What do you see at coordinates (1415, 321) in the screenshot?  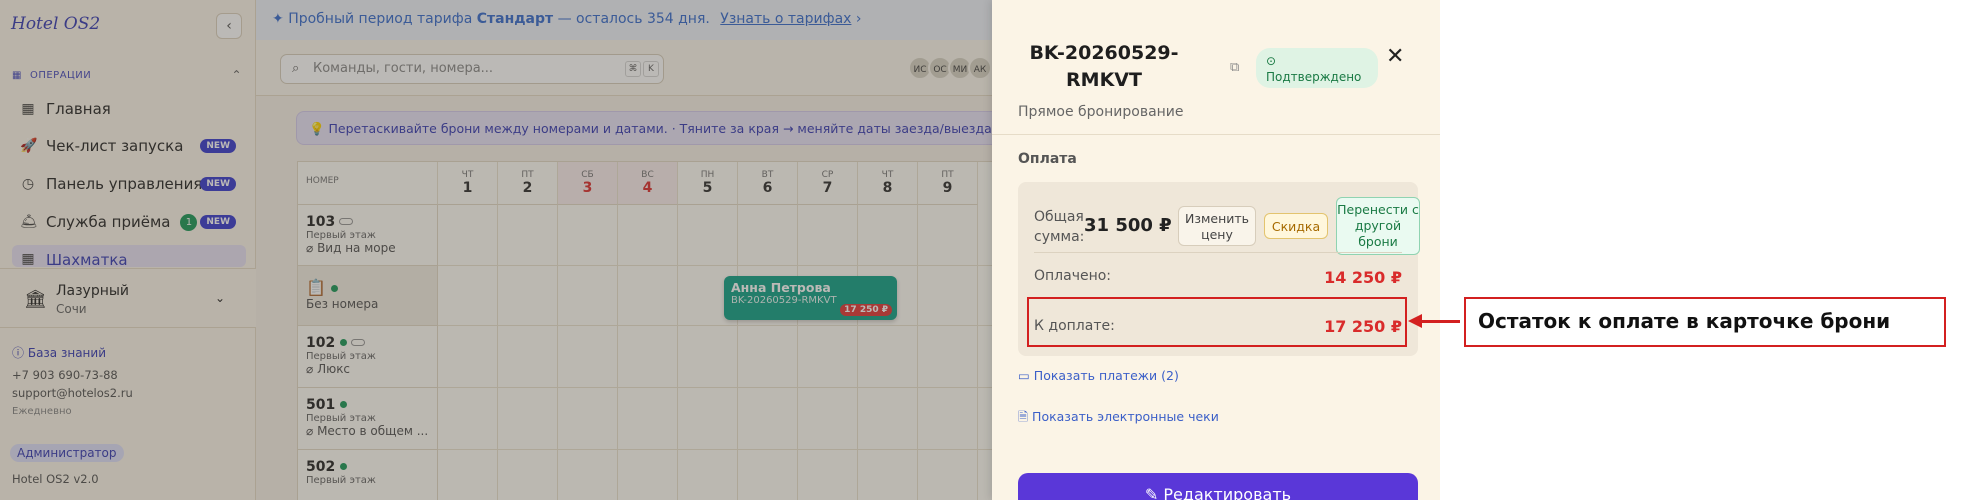 I see `callout-arrow-head` at bounding box center [1415, 321].